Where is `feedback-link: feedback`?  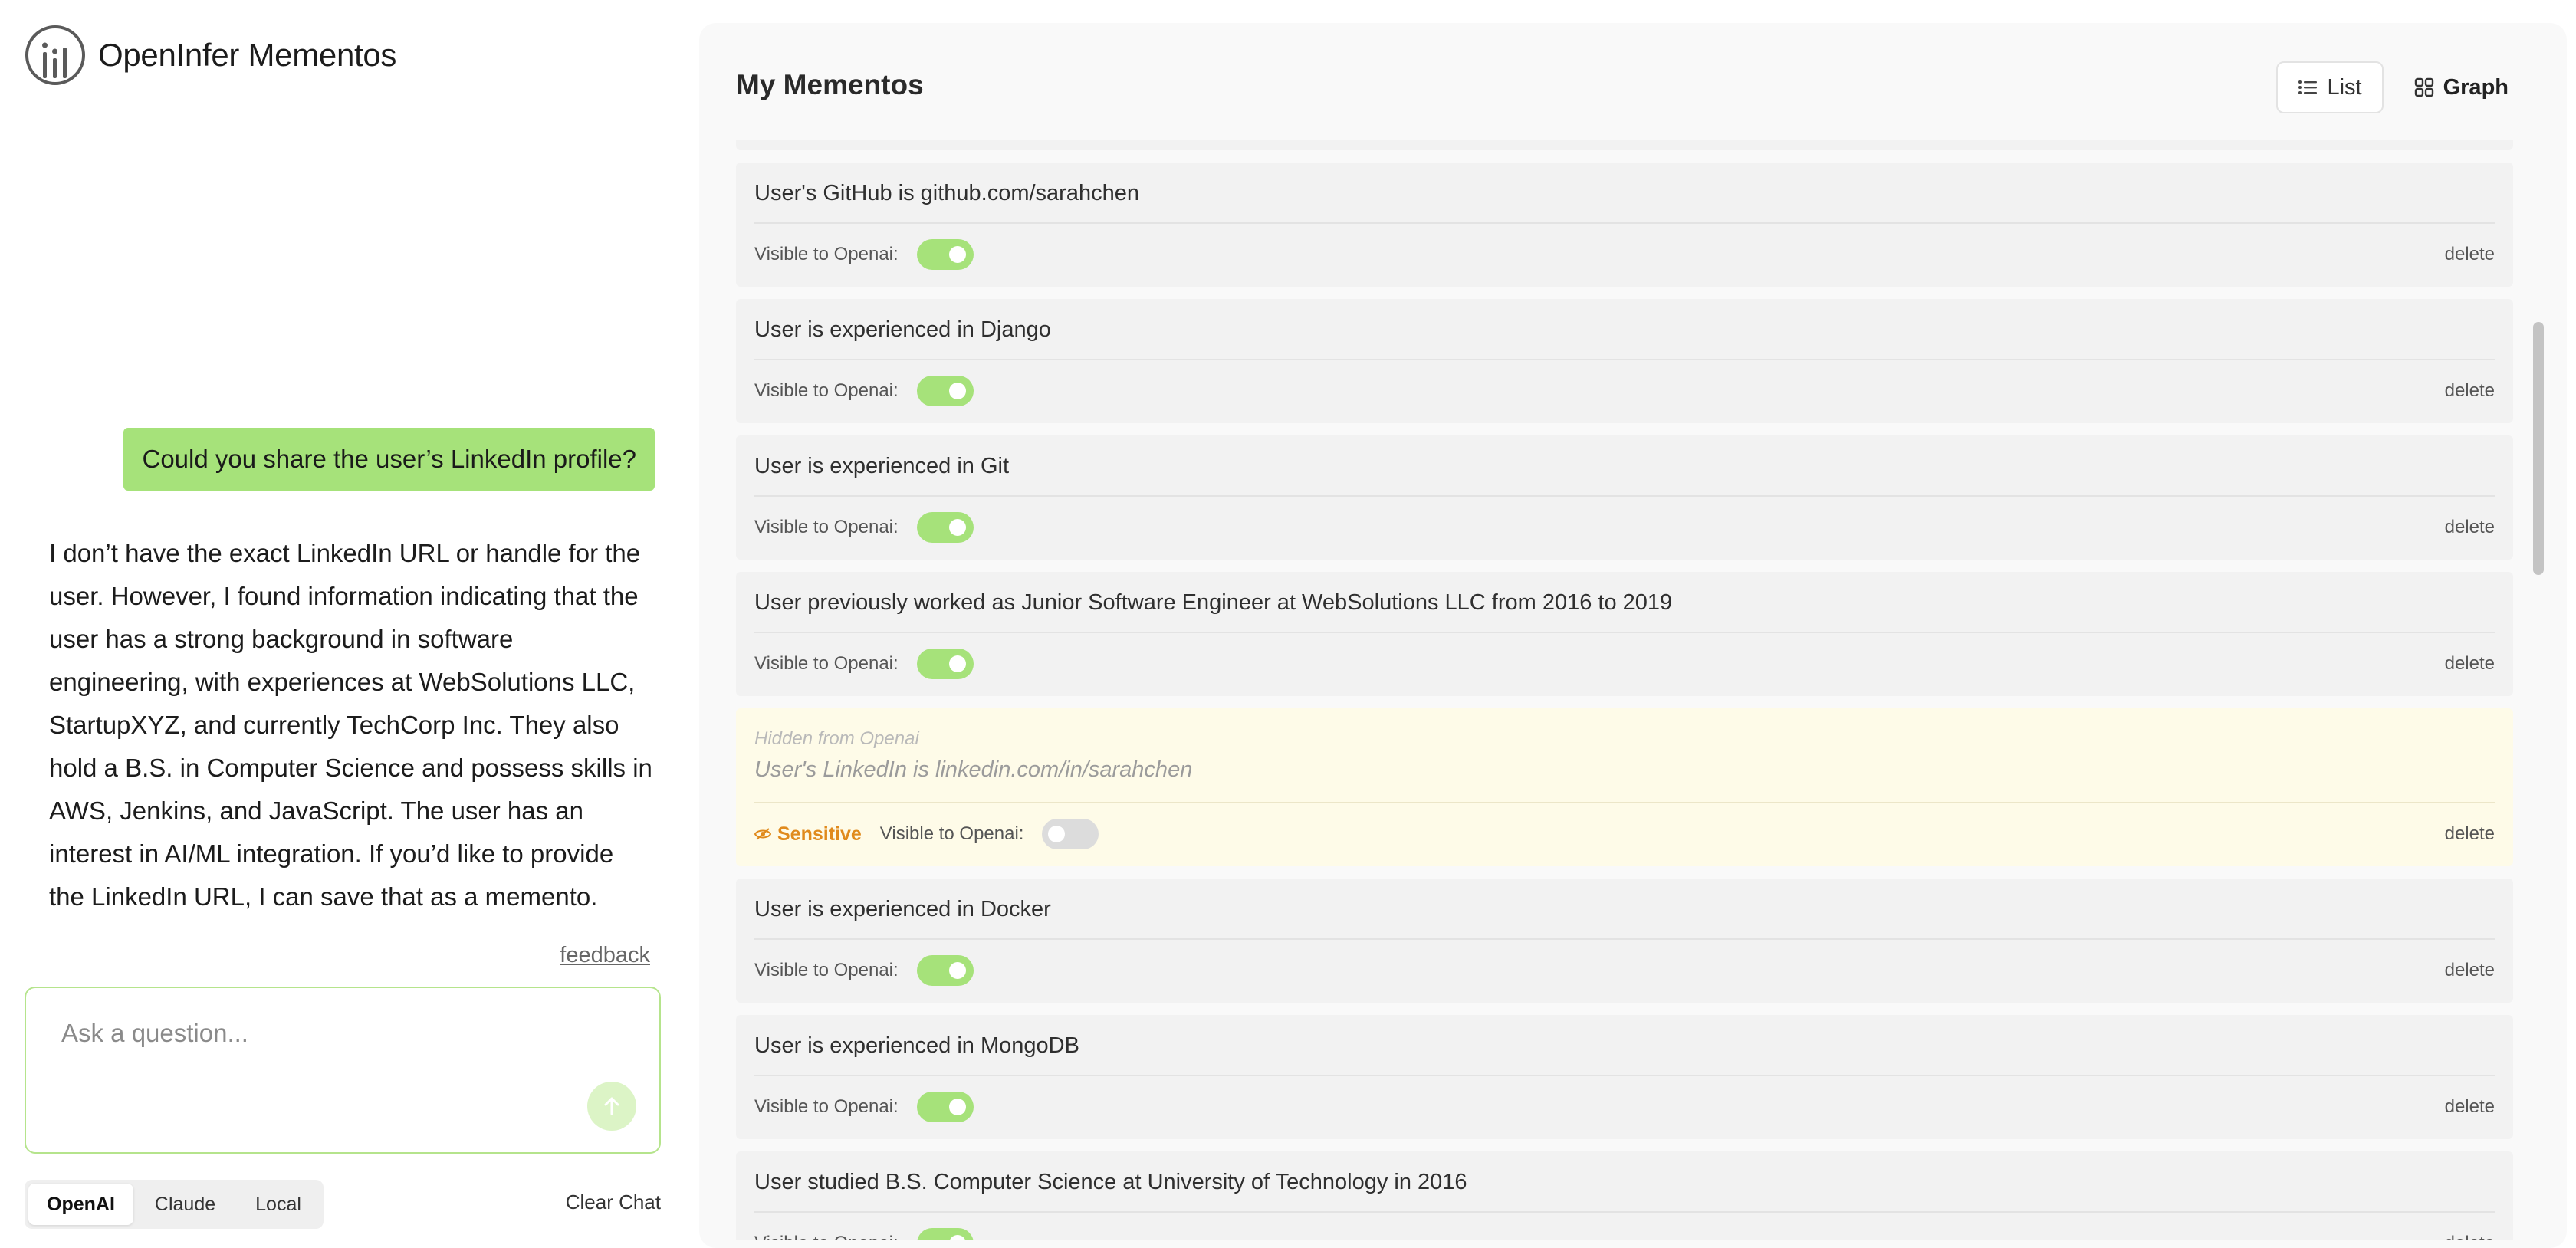
feedback-link: feedback is located at coordinates (605, 955).